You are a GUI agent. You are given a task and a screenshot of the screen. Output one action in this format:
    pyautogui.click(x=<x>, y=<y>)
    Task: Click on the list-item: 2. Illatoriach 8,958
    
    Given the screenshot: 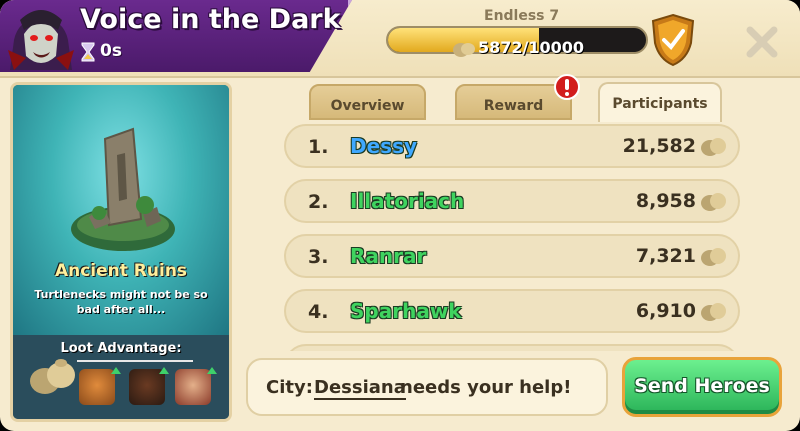 What is the action you would take?
    pyautogui.click(x=512, y=201)
    